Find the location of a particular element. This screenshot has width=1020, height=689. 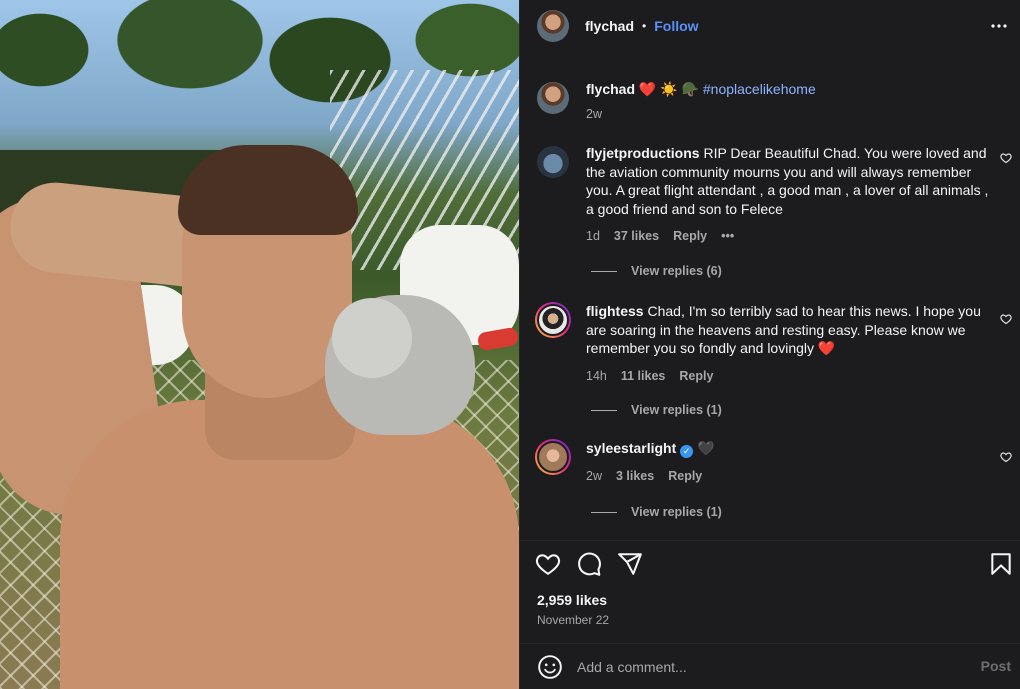

ellipsis-horizontal-icon is located at coordinates (999, 26).